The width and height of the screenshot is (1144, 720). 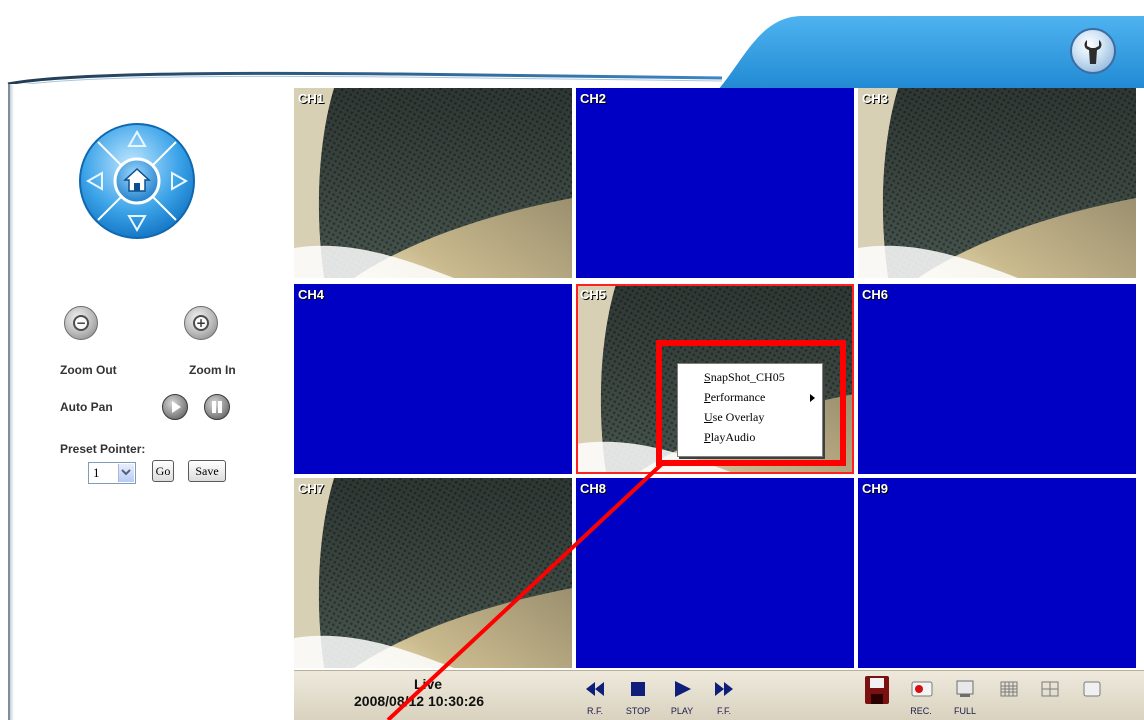 I want to click on auto-pan-play-button, so click(x=175, y=407).